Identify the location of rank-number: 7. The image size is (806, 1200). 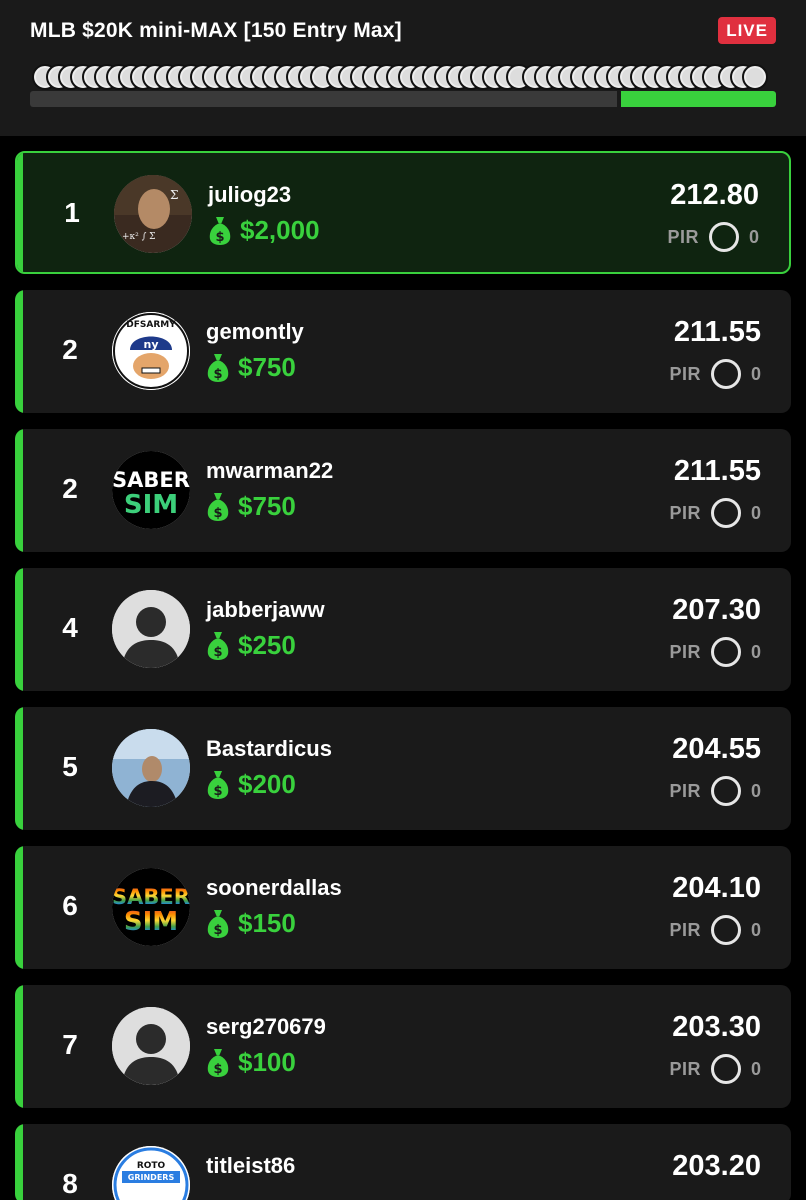
(70, 1044).